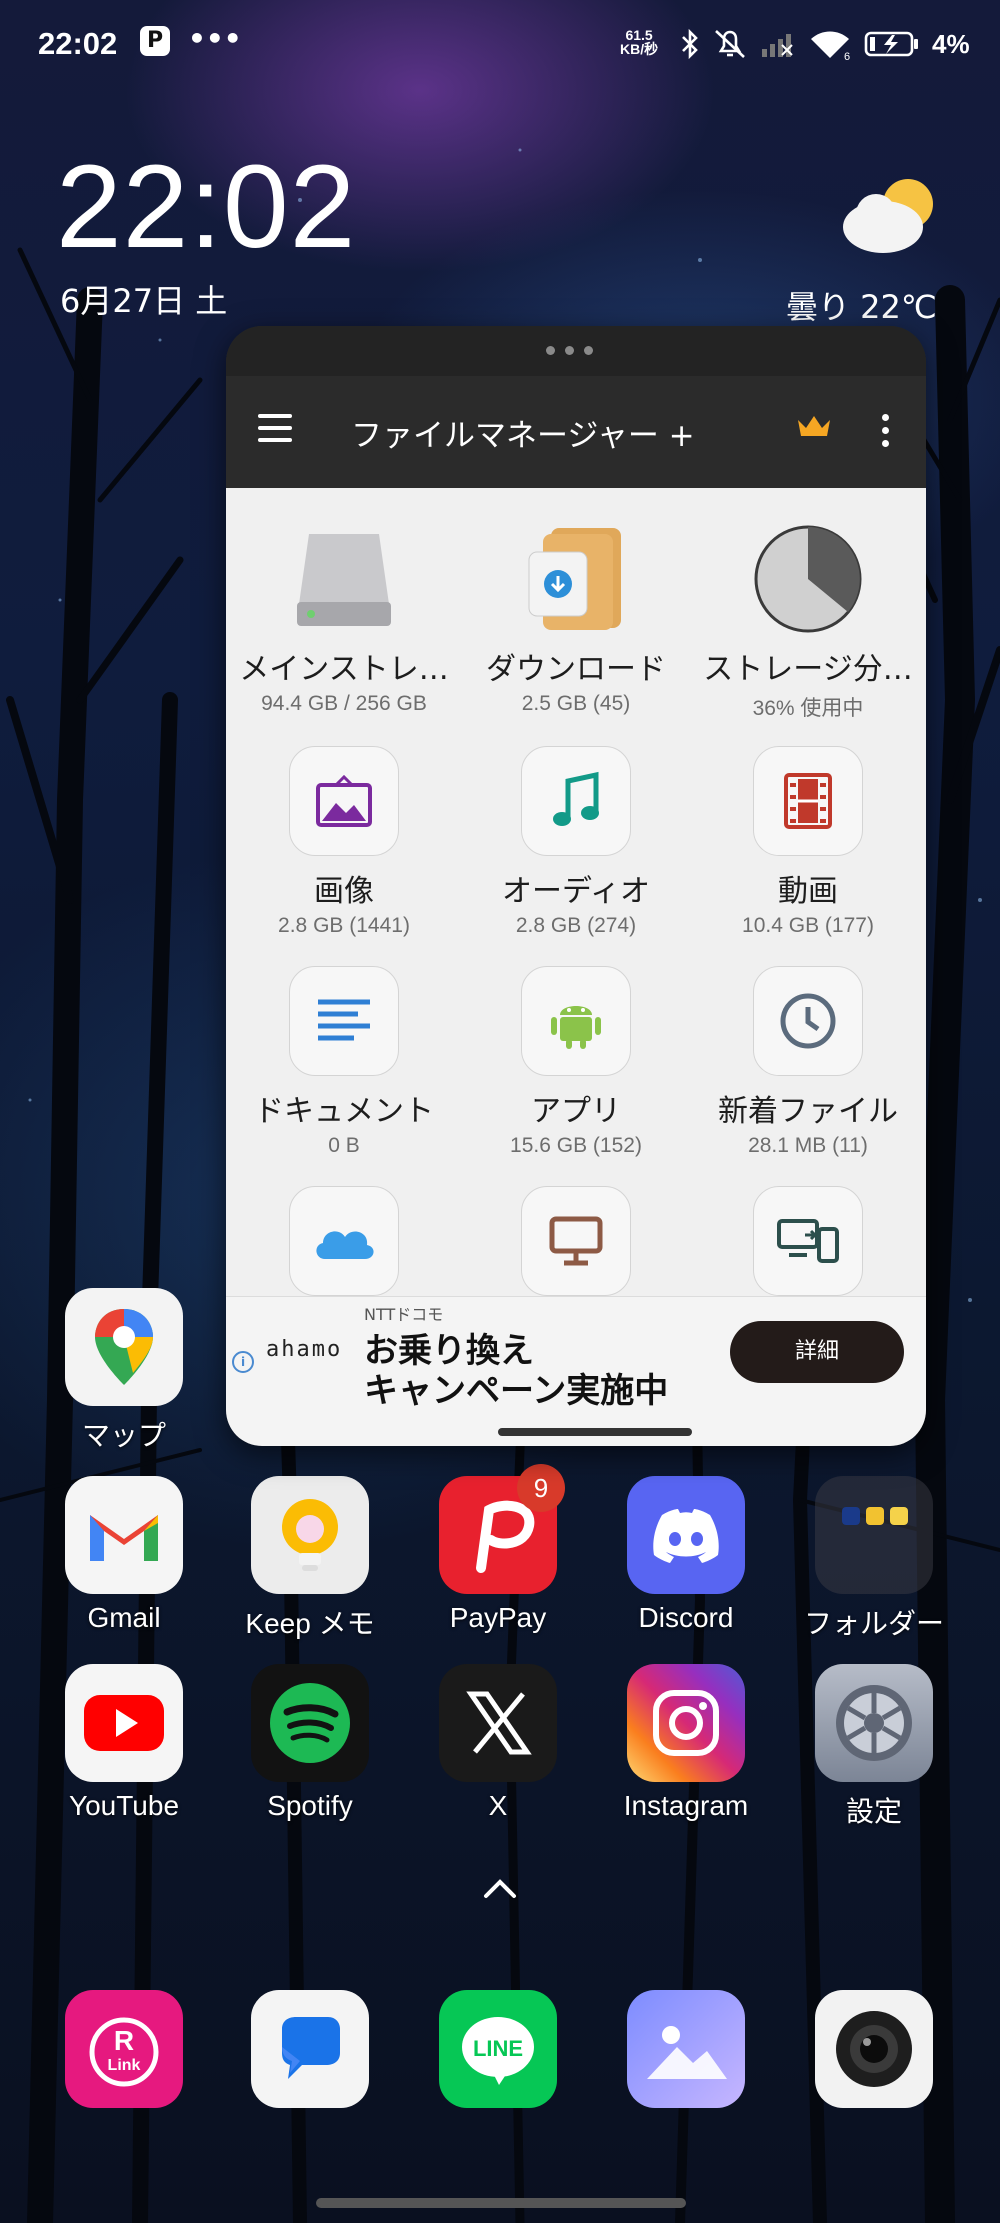  I want to click on folder-icon, so click(874, 1535).